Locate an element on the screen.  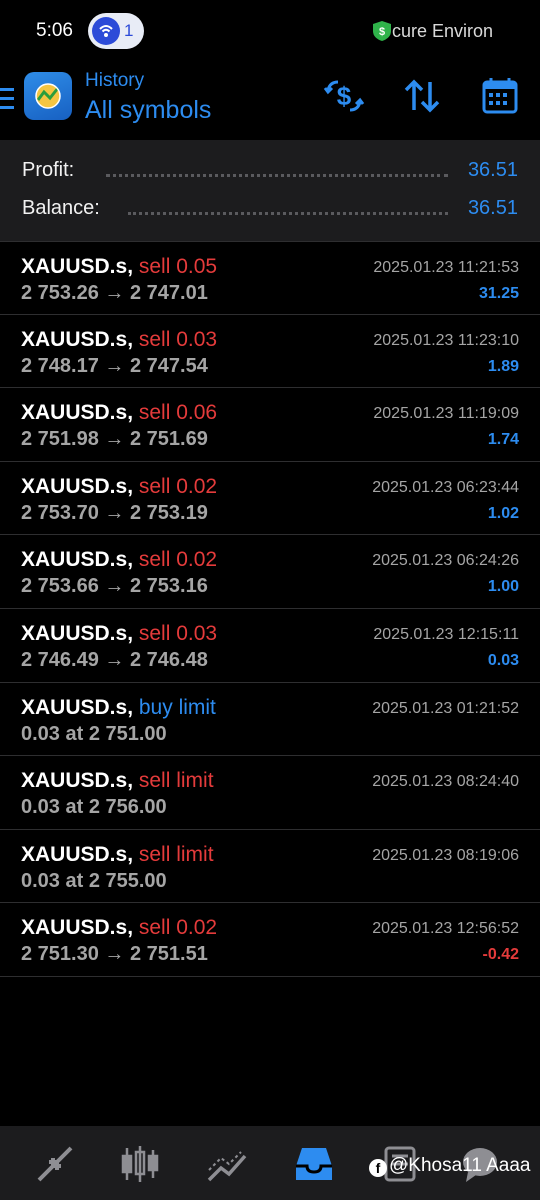
menu-icon is located at coordinates (7, 99).